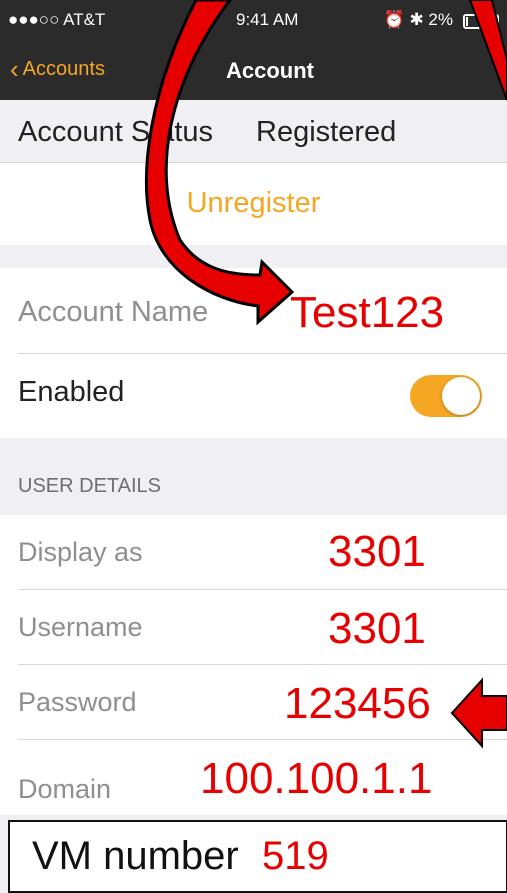 This screenshot has height=893, width=507. What do you see at coordinates (487, 50) in the screenshot?
I see `arrow-partial-icon` at bounding box center [487, 50].